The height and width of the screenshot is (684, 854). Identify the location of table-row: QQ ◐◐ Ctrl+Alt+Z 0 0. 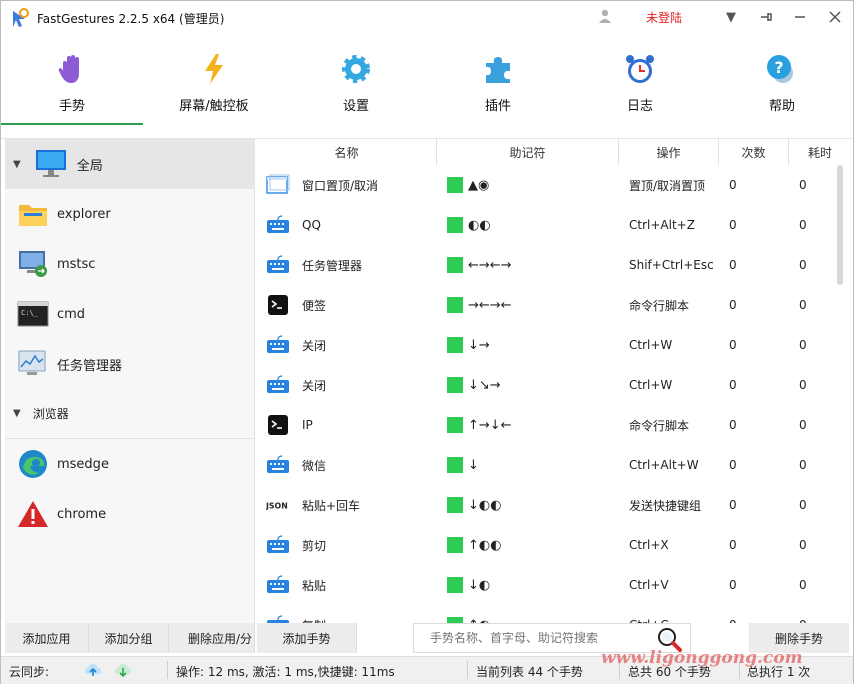
(547, 225).